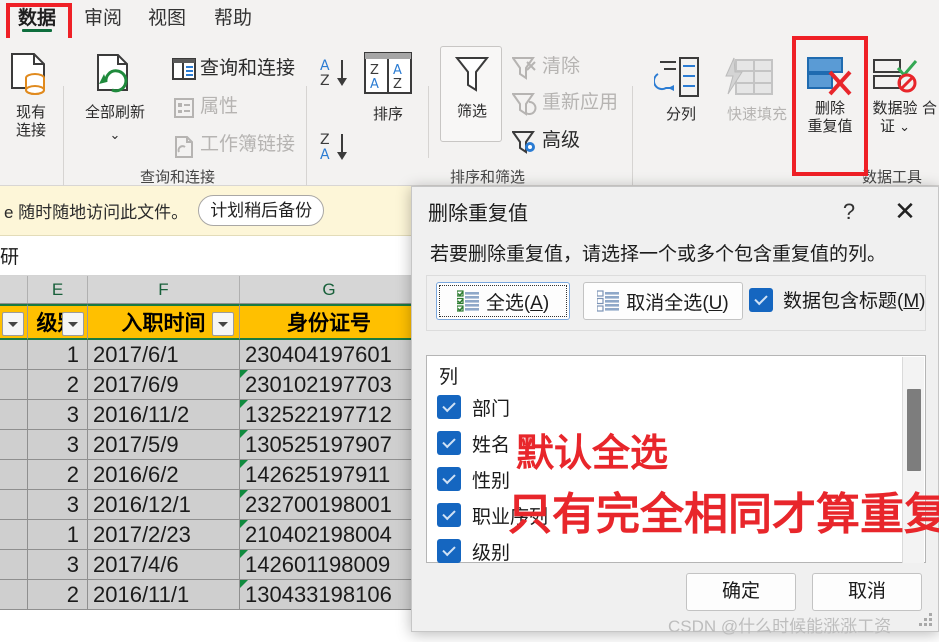 The width and height of the screenshot is (939, 642). What do you see at coordinates (247, 68) in the screenshot?
I see `queries-connections-button: 查询和连接` at bounding box center [247, 68].